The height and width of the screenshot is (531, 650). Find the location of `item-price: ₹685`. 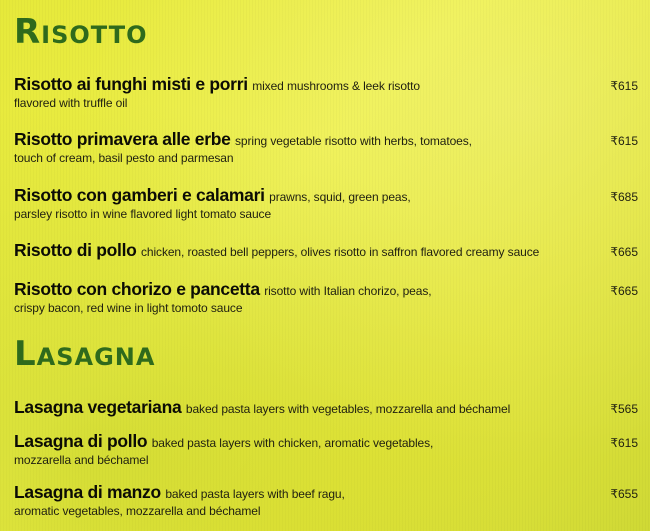

item-price: ₹685 is located at coordinates (624, 197).